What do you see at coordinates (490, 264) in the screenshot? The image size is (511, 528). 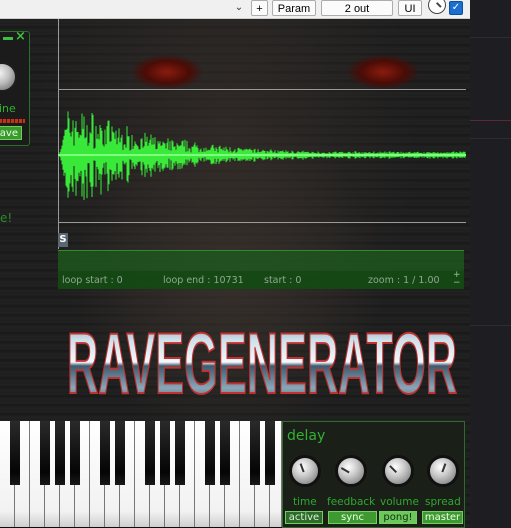 I see `host-side-panel` at bounding box center [490, 264].